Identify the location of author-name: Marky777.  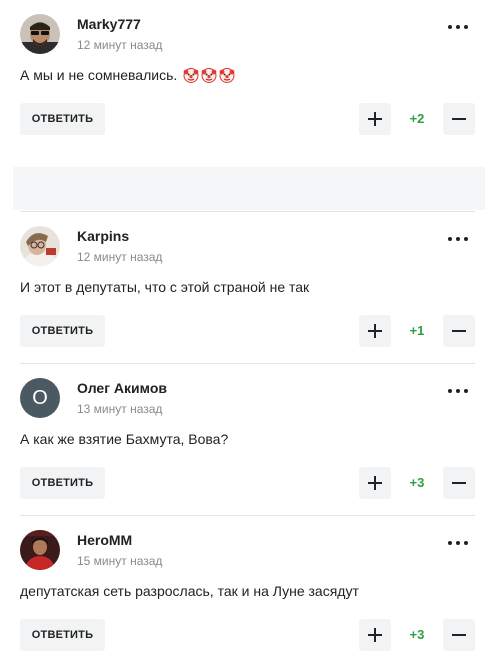
(109, 24).